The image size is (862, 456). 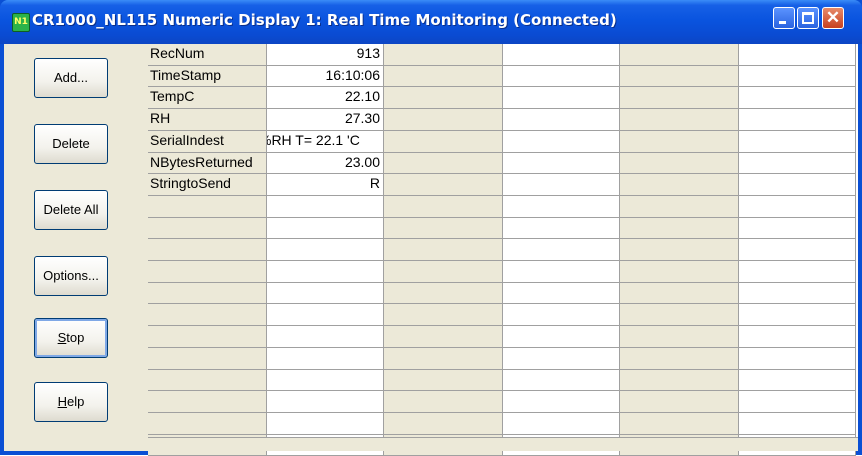 What do you see at coordinates (325, 120) in the screenshot?
I see `grid-value-cell: 27.30` at bounding box center [325, 120].